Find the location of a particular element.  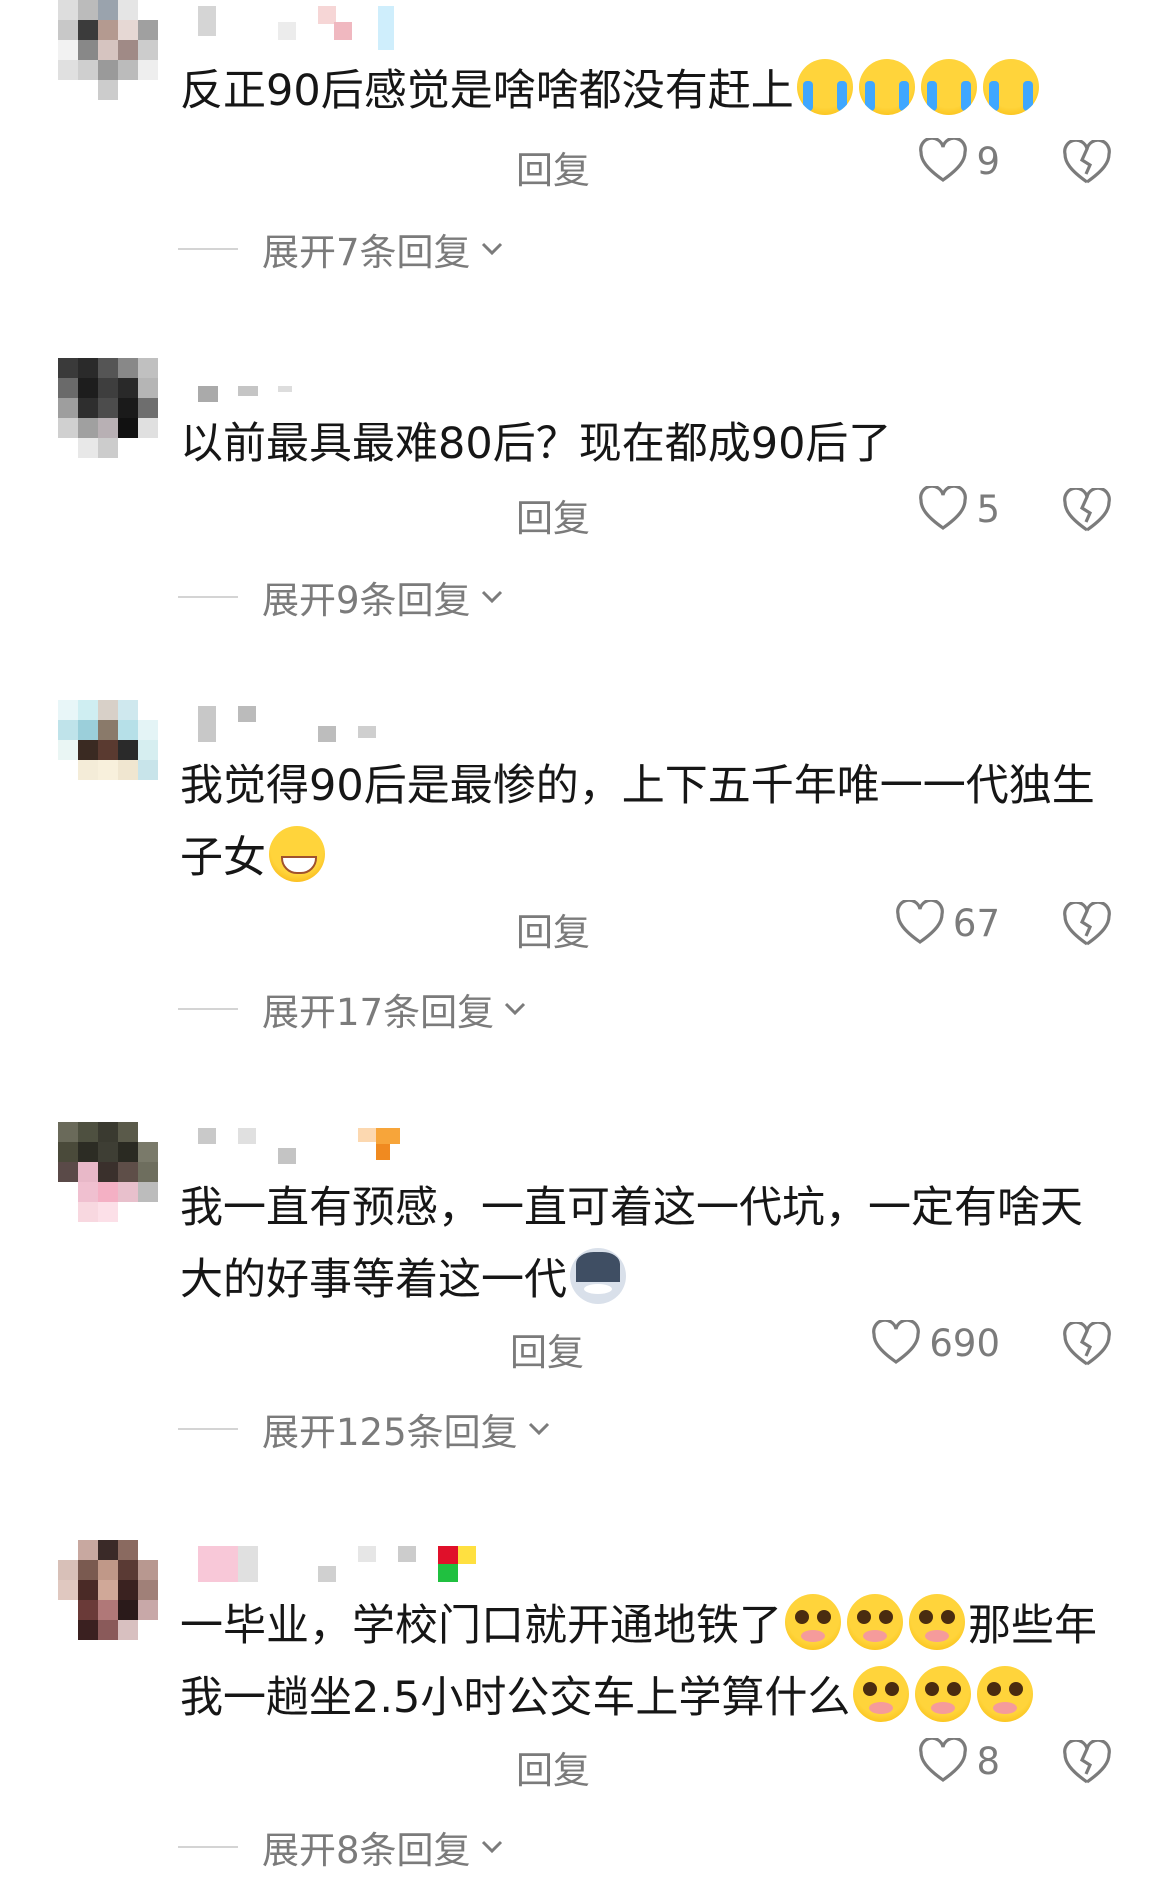

comment-text: 我一直有预感，一直可着这一代坑，一定有啥天大的好事等着这一代 is located at coordinates (631, 1244).